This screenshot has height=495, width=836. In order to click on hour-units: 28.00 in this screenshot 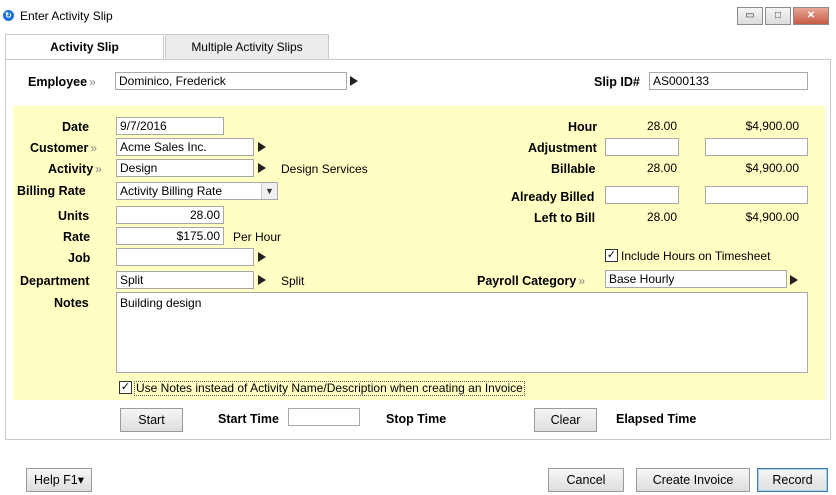, I will do `click(661, 126)`.